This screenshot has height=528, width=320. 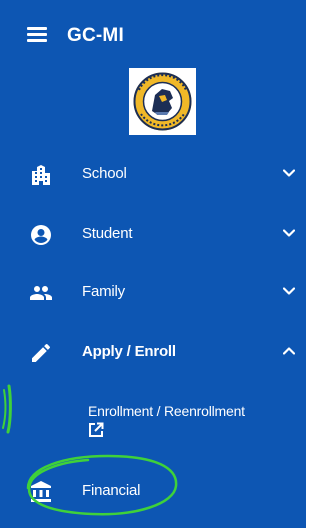 I want to click on hamburger-menu-icon, so click(x=37, y=35).